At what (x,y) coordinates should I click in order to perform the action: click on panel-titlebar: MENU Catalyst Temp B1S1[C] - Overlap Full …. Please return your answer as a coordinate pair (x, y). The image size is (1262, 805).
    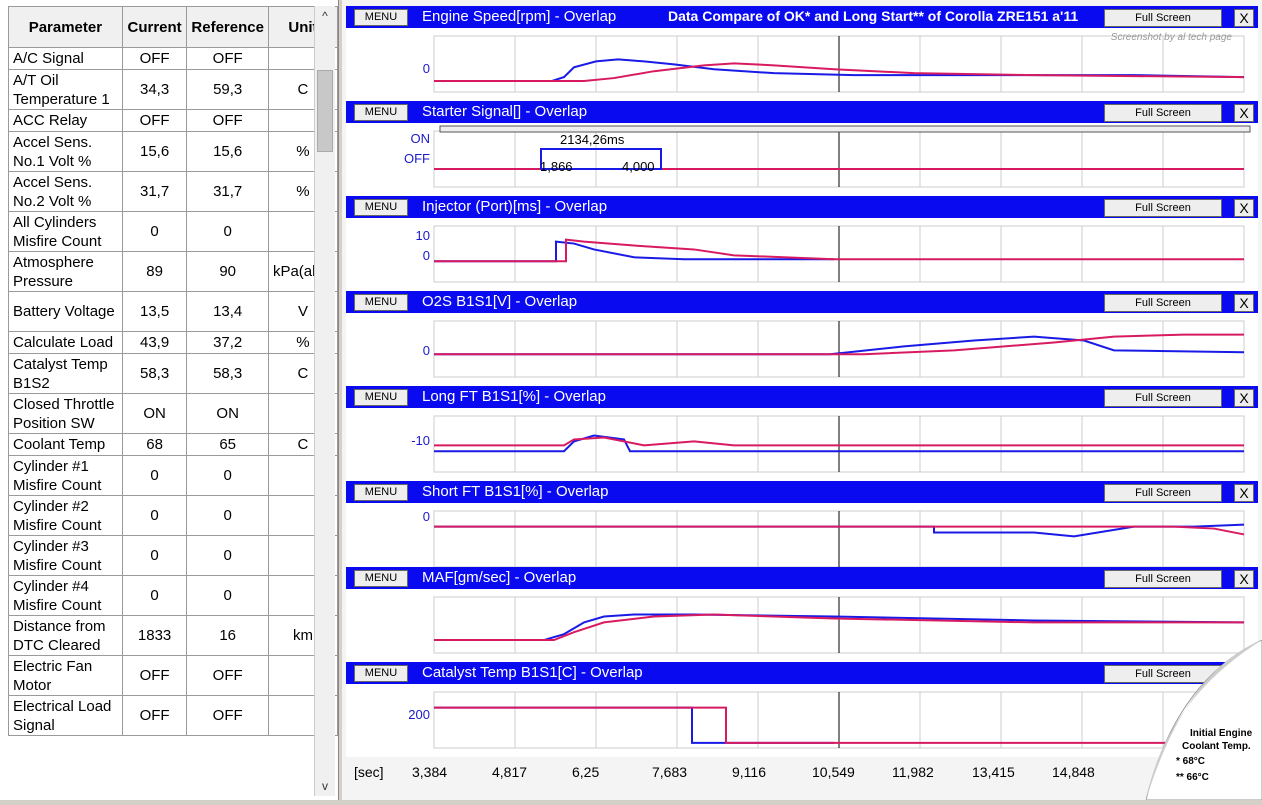
    Looking at the image, I should click on (802, 673).